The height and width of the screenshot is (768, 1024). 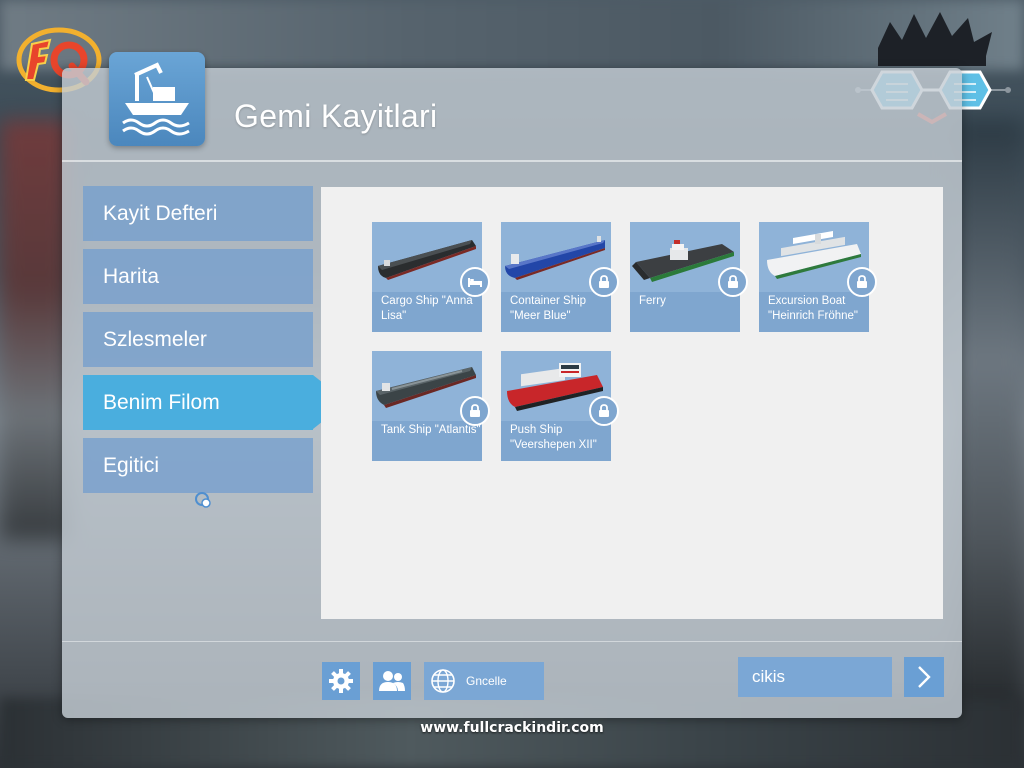 I want to click on ship-card-tank-ship: Tank Ship "Atlantis", so click(x=431, y=406).